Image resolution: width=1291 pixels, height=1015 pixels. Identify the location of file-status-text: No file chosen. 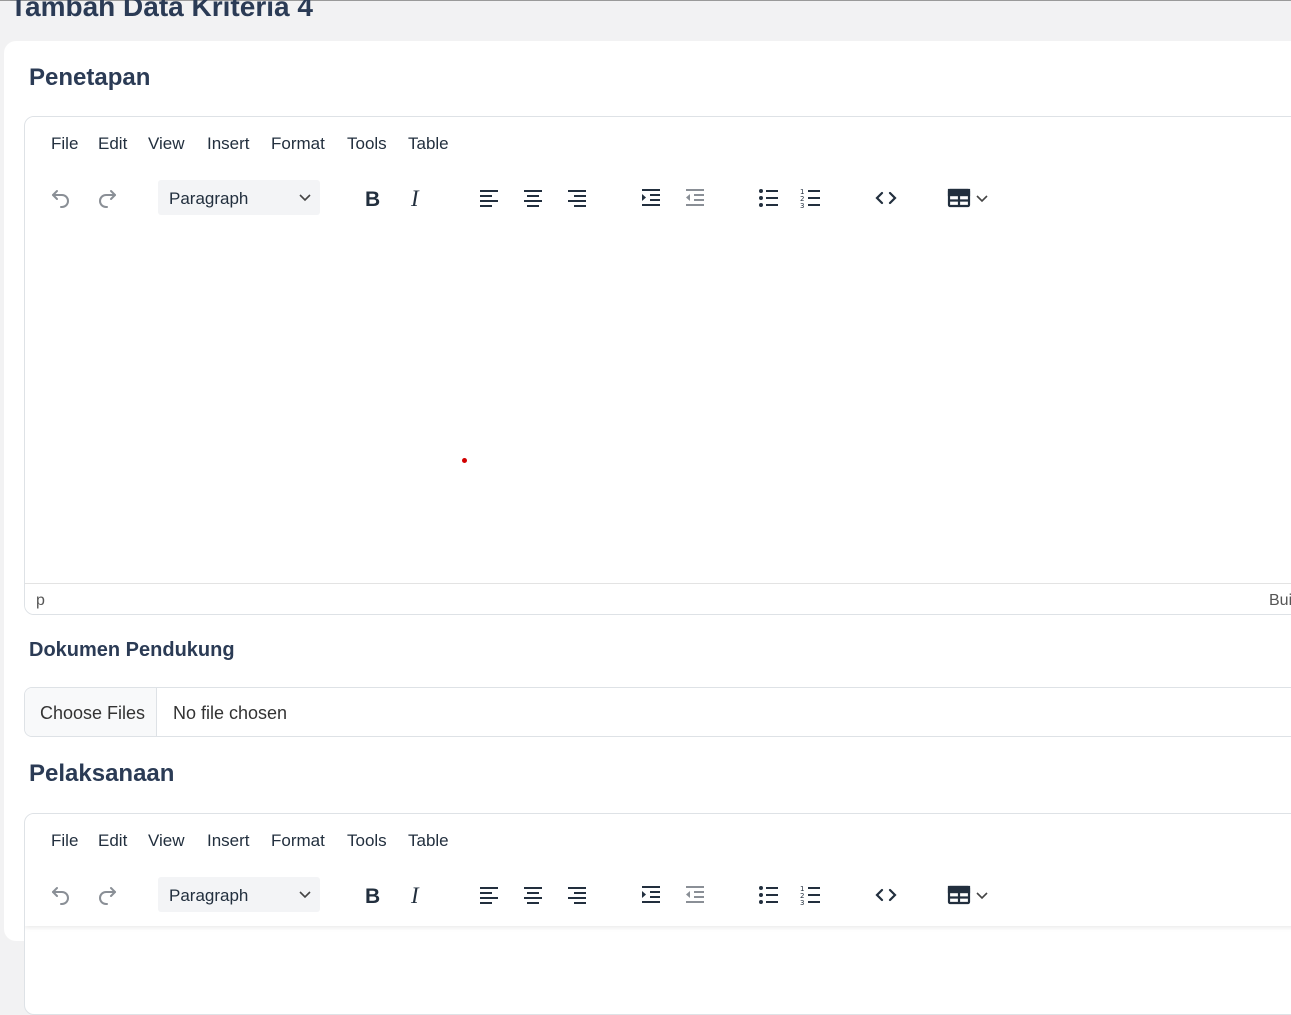
(230, 713).